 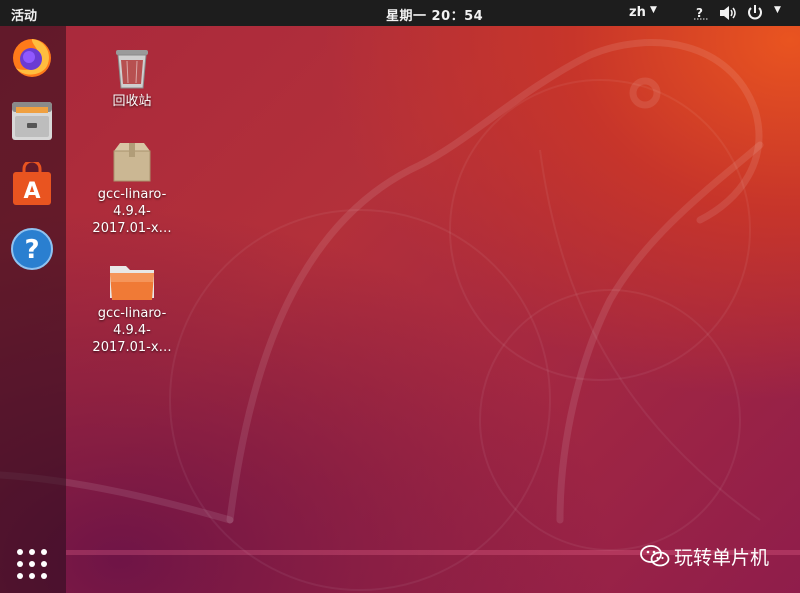 I want to click on software-center-icon: A, so click(x=32, y=185).